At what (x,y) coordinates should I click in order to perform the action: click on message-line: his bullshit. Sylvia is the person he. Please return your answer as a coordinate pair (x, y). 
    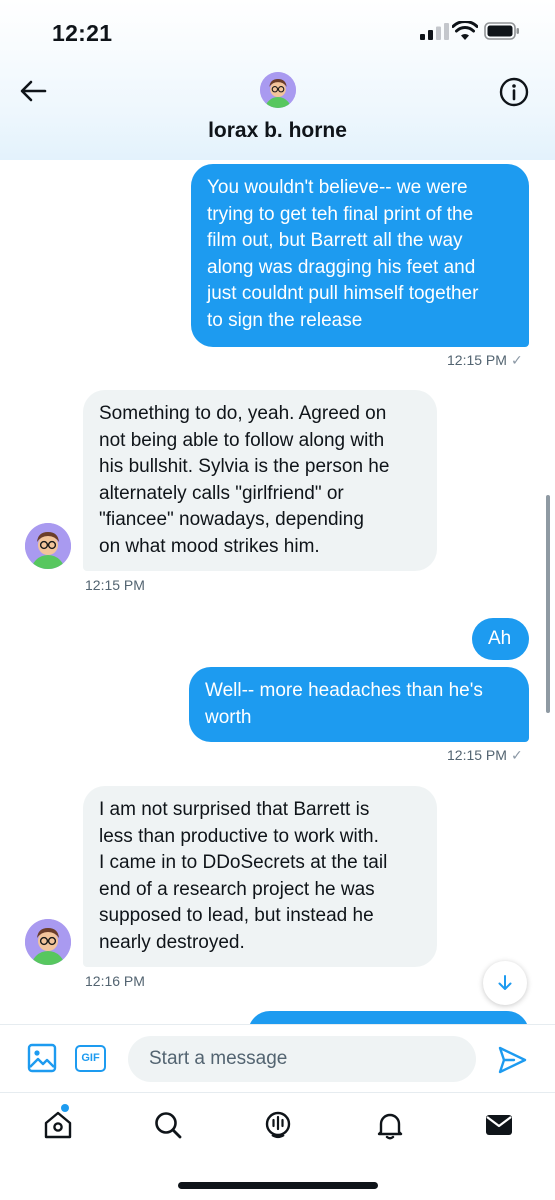
    Looking at the image, I should click on (244, 467).